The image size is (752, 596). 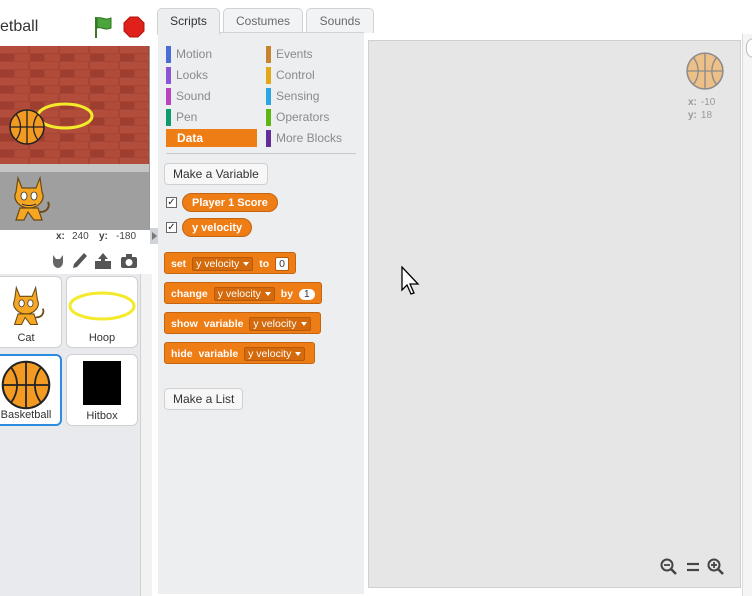 I want to click on sprite-x-label: x:, so click(x=692, y=102).